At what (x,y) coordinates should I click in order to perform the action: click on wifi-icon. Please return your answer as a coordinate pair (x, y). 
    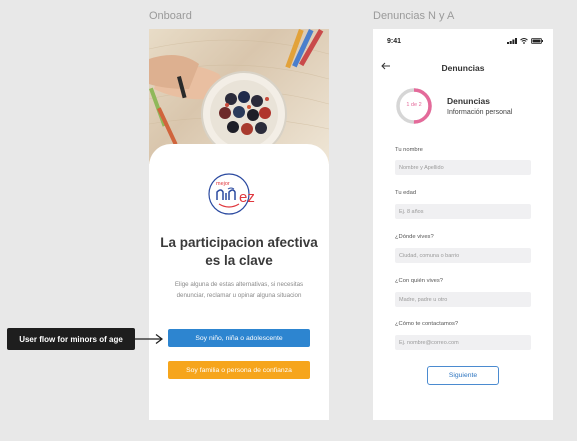
    Looking at the image, I should click on (524, 41).